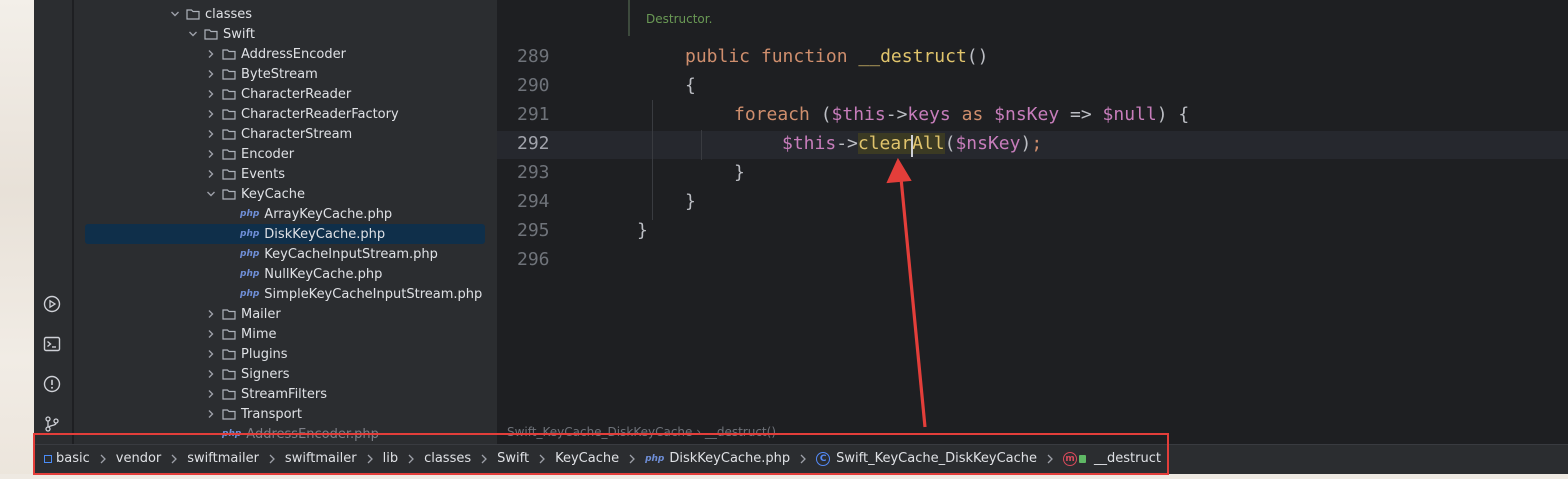 The width and height of the screenshot is (1568, 479). What do you see at coordinates (373, 294) in the screenshot?
I see `tree-label: SimpleKeyCacheInputStream.php` at bounding box center [373, 294].